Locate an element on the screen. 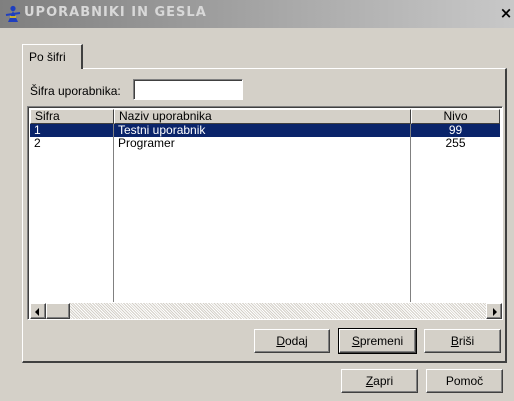 The width and height of the screenshot is (514, 401). column-header-naziv: Naziv uporabnika is located at coordinates (262, 116).